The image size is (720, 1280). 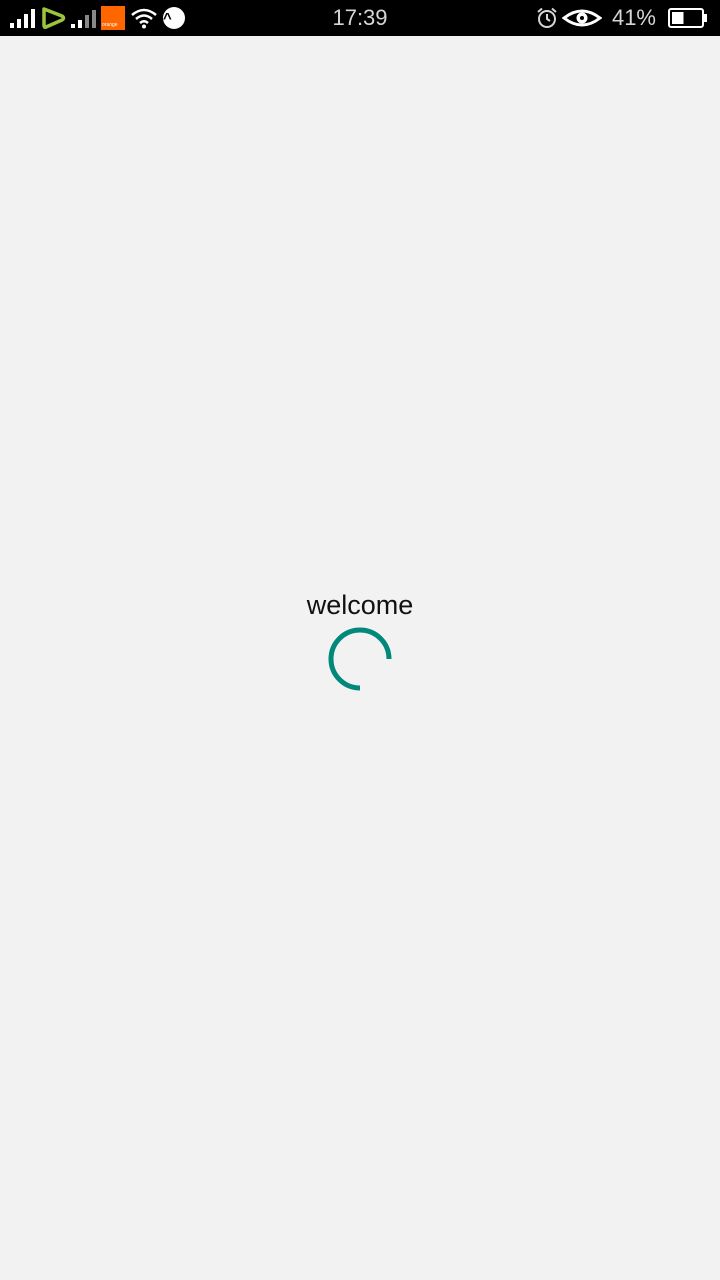 I want to click on eye-comfort-icon, so click(x=581, y=18).